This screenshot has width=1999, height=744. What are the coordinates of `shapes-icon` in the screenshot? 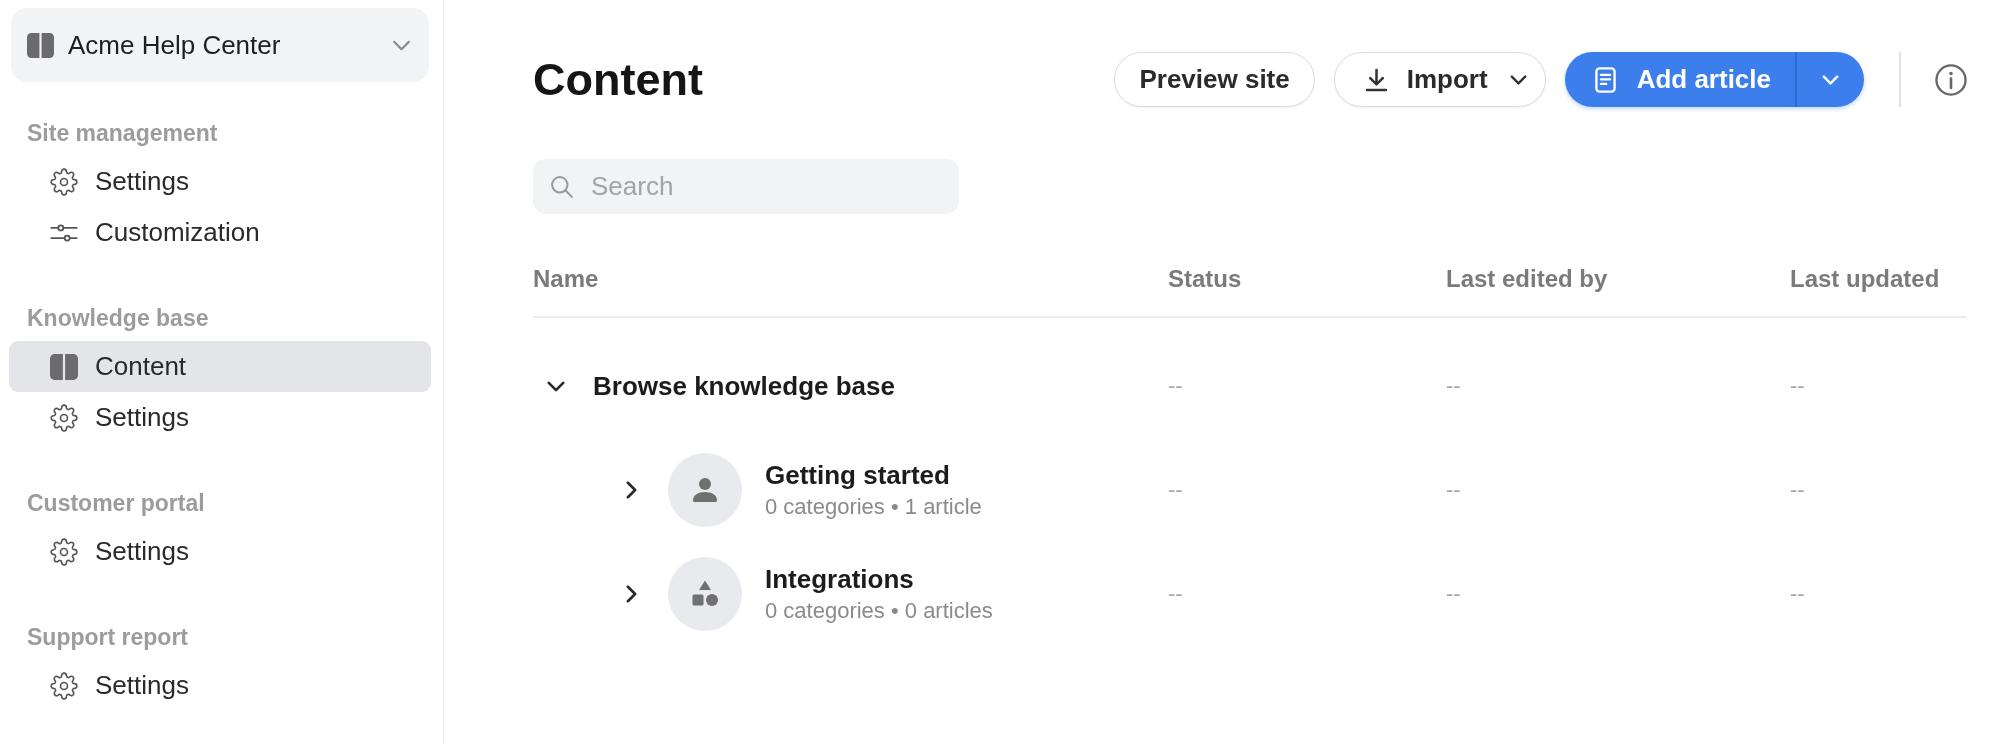 It's located at (705, 594).